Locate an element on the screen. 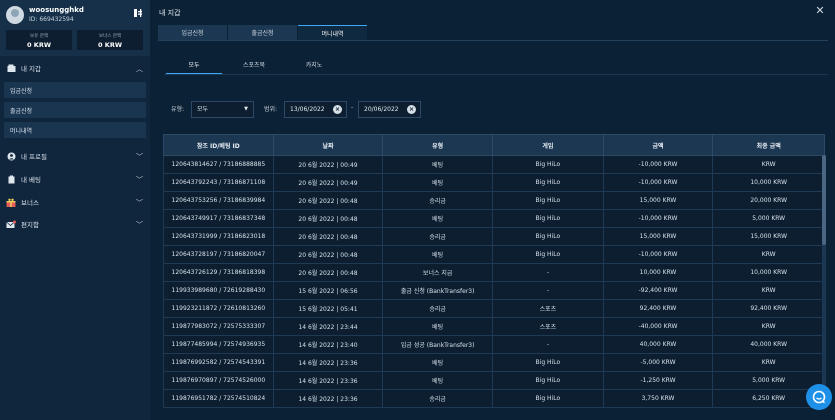  cell-date: 20 6월 2022 | 00:49 is located at coordinates (329, 164).